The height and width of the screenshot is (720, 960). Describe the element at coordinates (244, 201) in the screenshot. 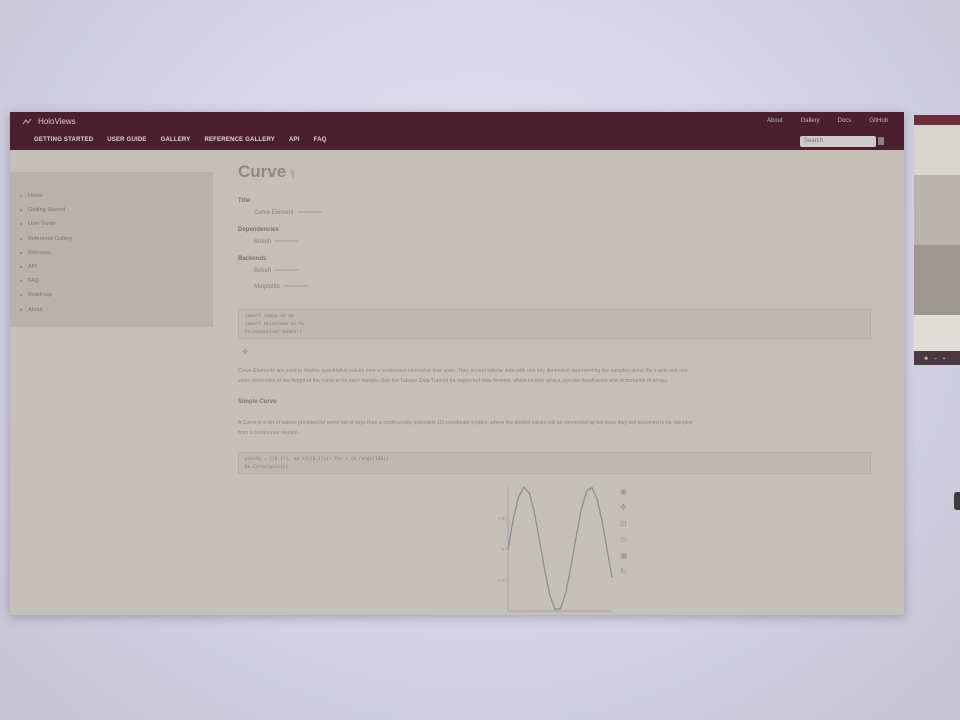

I see `field-label-title: Title` at that location.